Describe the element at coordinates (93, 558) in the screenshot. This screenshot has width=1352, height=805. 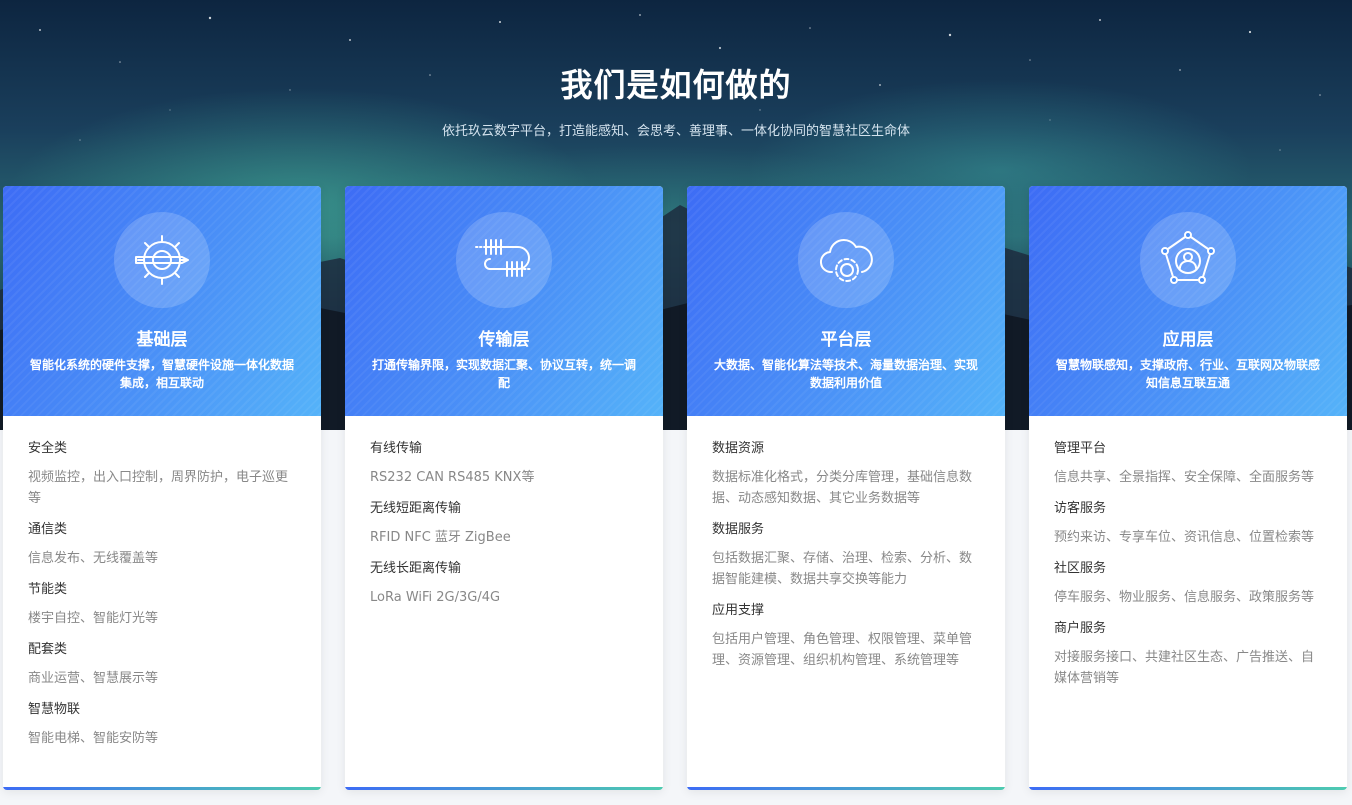
I see `section-text: 信息发布、无线覆盖等` at that location.